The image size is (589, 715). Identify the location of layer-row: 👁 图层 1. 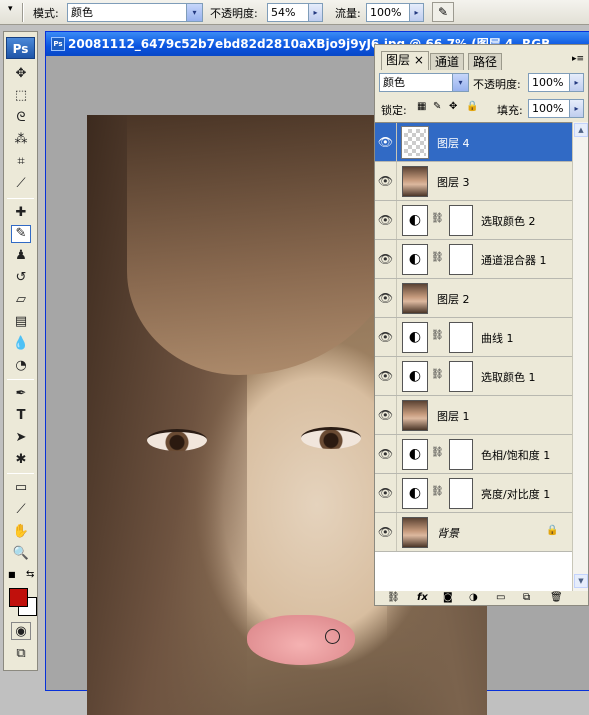
(473, 415).